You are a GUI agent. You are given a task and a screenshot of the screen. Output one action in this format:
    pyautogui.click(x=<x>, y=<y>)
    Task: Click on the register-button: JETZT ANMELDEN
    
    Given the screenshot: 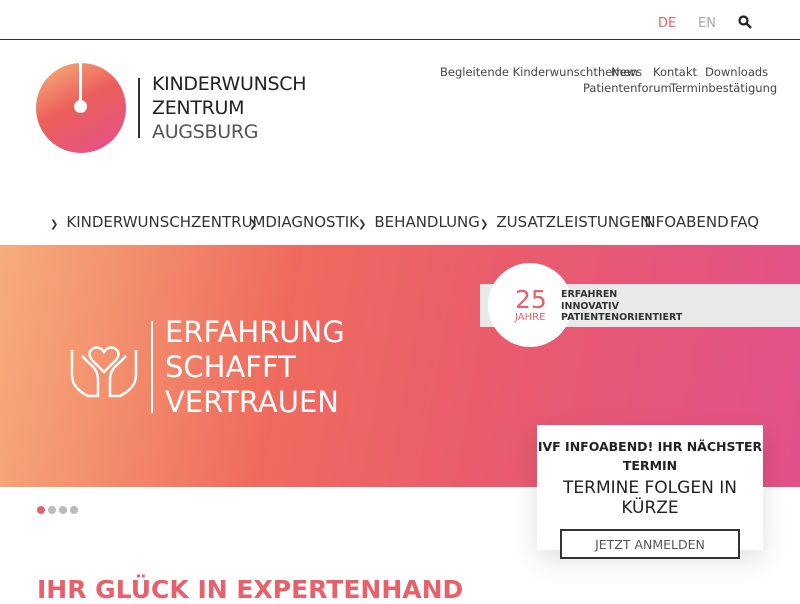 What is the action you would take?
    pyautogui.click(x=650, y=544)
    